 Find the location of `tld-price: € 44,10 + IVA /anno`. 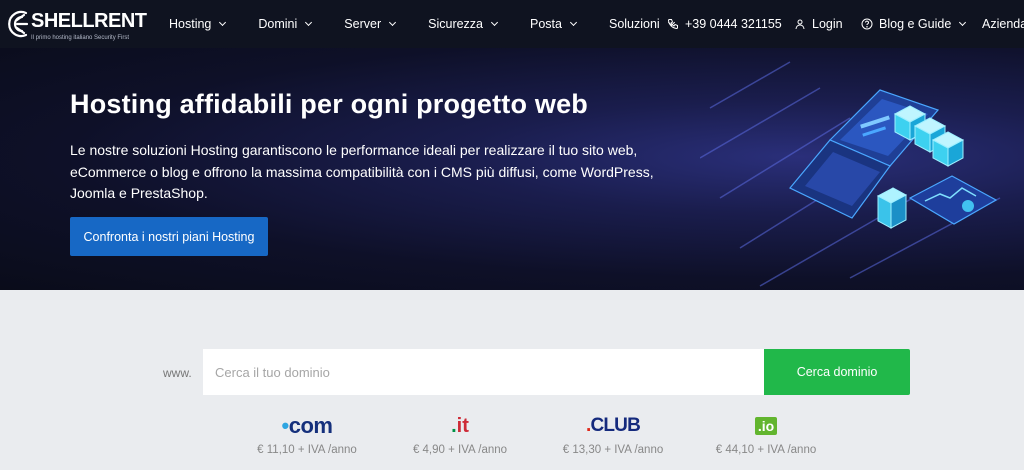

tld-price: € 44,10 + IVA /anno is located at coordinates (766, 450).